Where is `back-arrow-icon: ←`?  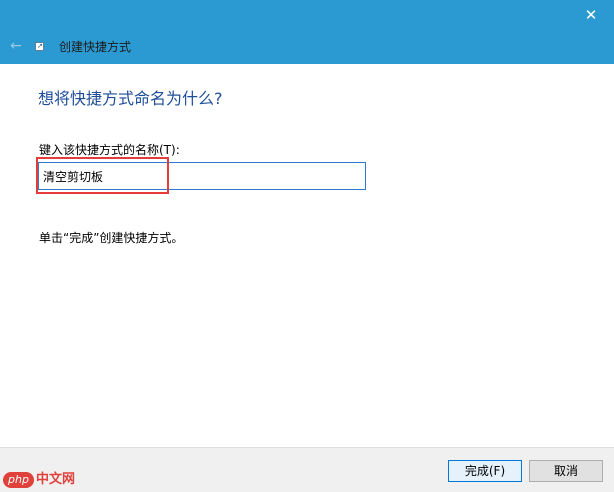
back-arrow-icon: ← is located at coordinates (16, 46).